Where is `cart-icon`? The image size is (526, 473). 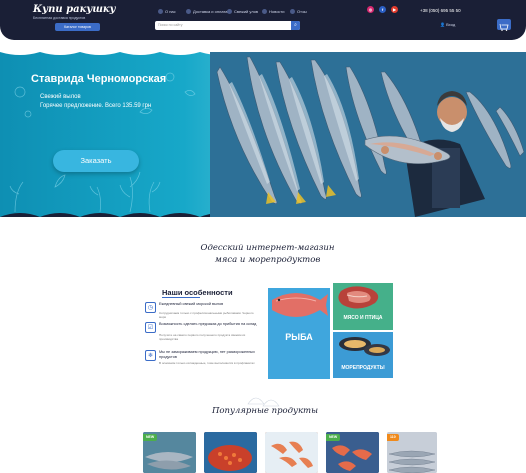 cart-icon is located at coordinates (504, 27).